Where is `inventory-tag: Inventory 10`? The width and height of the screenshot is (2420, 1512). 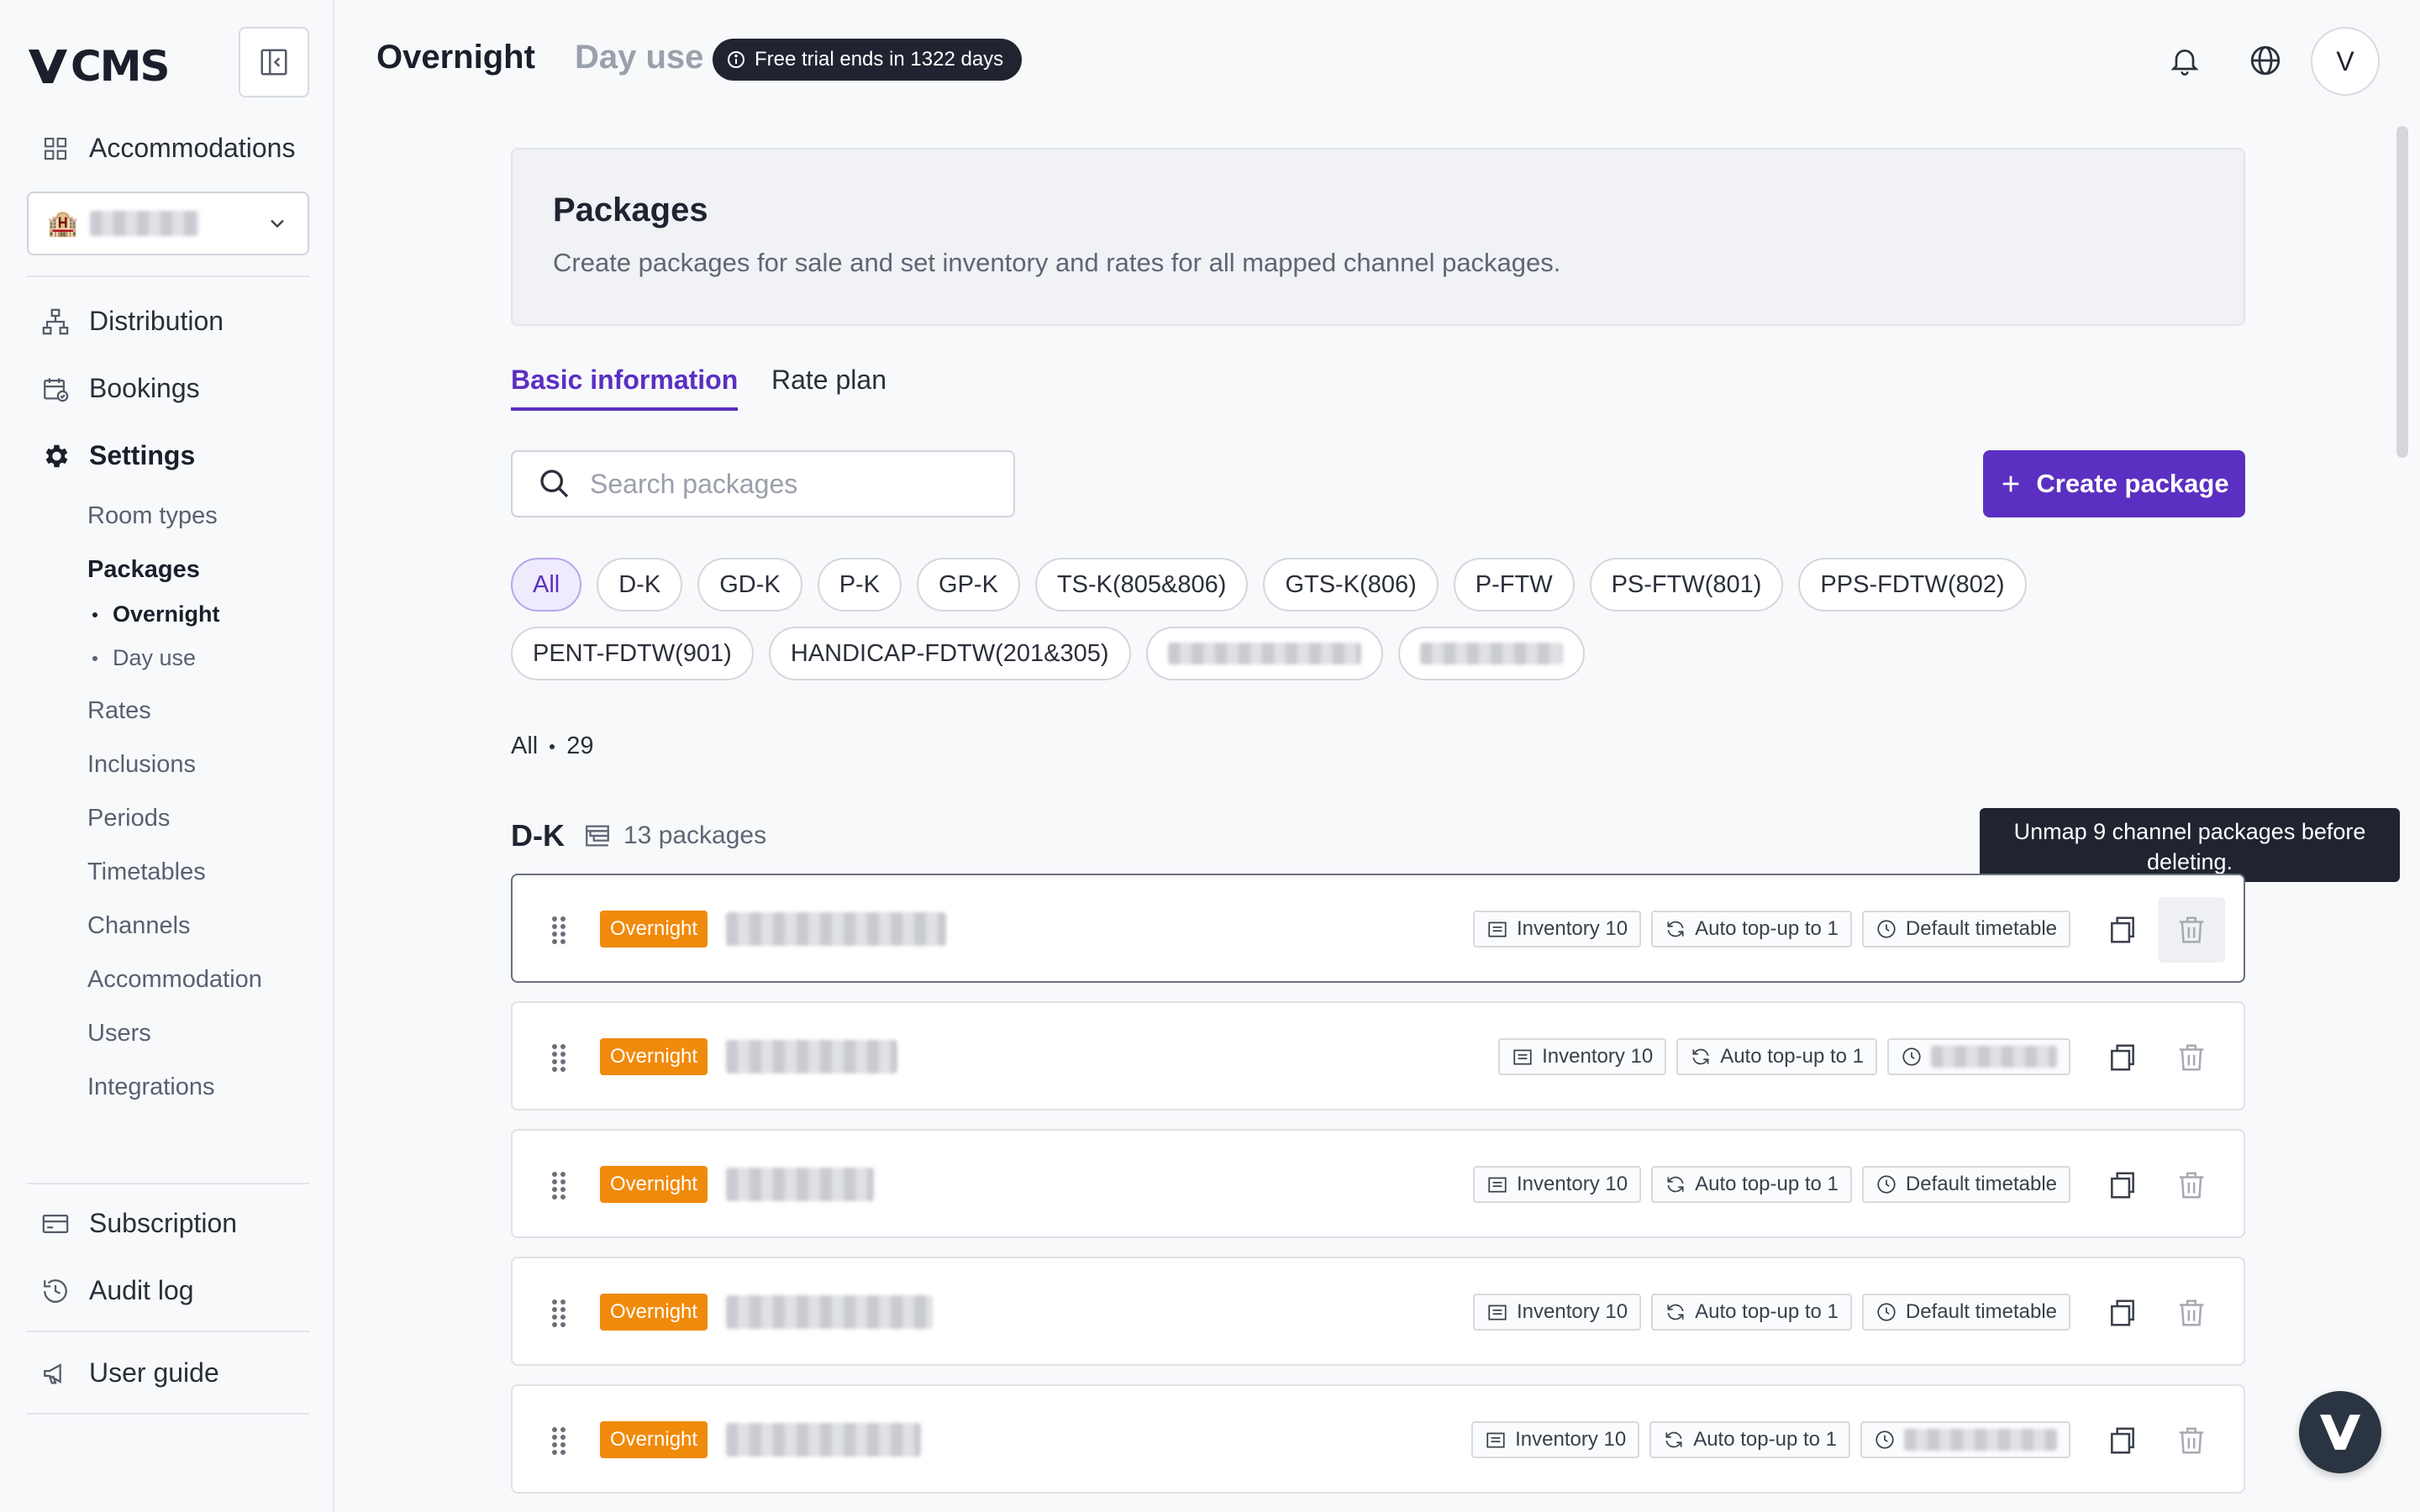
inventory-tag: Inventory 10 is located at coordinates (1558, 1184).